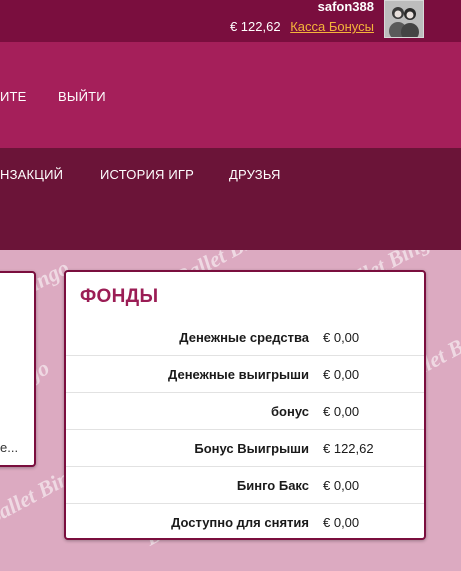  Describe the element at coordinates (18, 369) in the screenshot. I see `left-panel` at that location.